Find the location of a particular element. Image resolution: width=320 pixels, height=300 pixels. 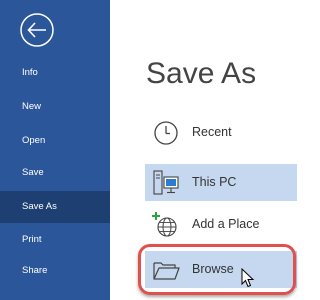

nav-item-new: New is located at coordinates (55, 107).